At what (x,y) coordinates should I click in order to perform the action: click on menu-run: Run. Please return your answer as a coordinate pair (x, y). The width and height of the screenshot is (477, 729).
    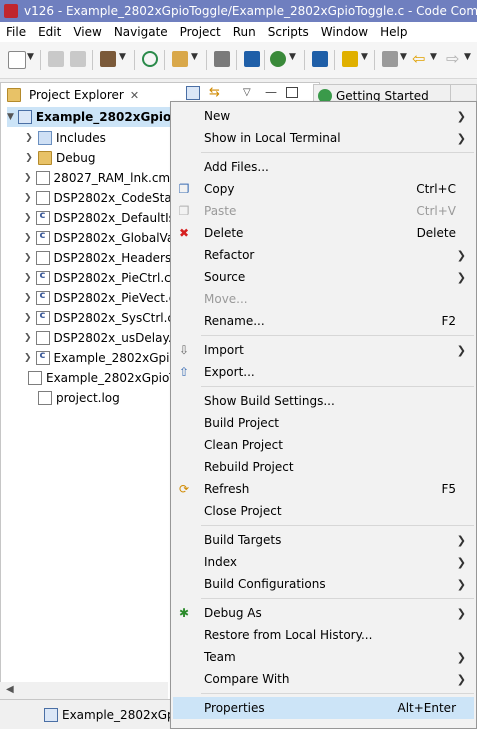
    Looking at the image, I should click on (244, 32).